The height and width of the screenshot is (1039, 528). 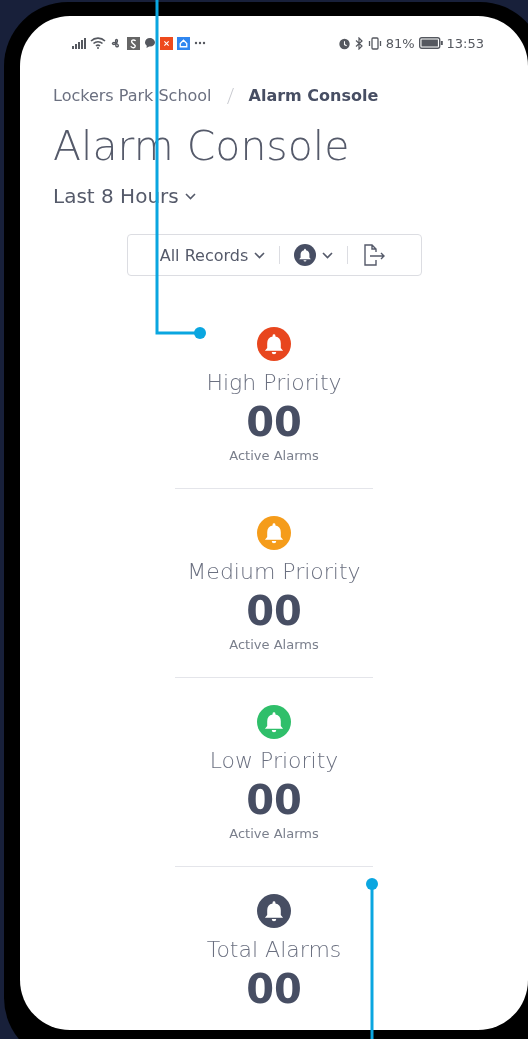 What do you see at coordinates (465, 43) in the screenshot?
I see `clock-time: 13:53` at bounding box center [465, 43].